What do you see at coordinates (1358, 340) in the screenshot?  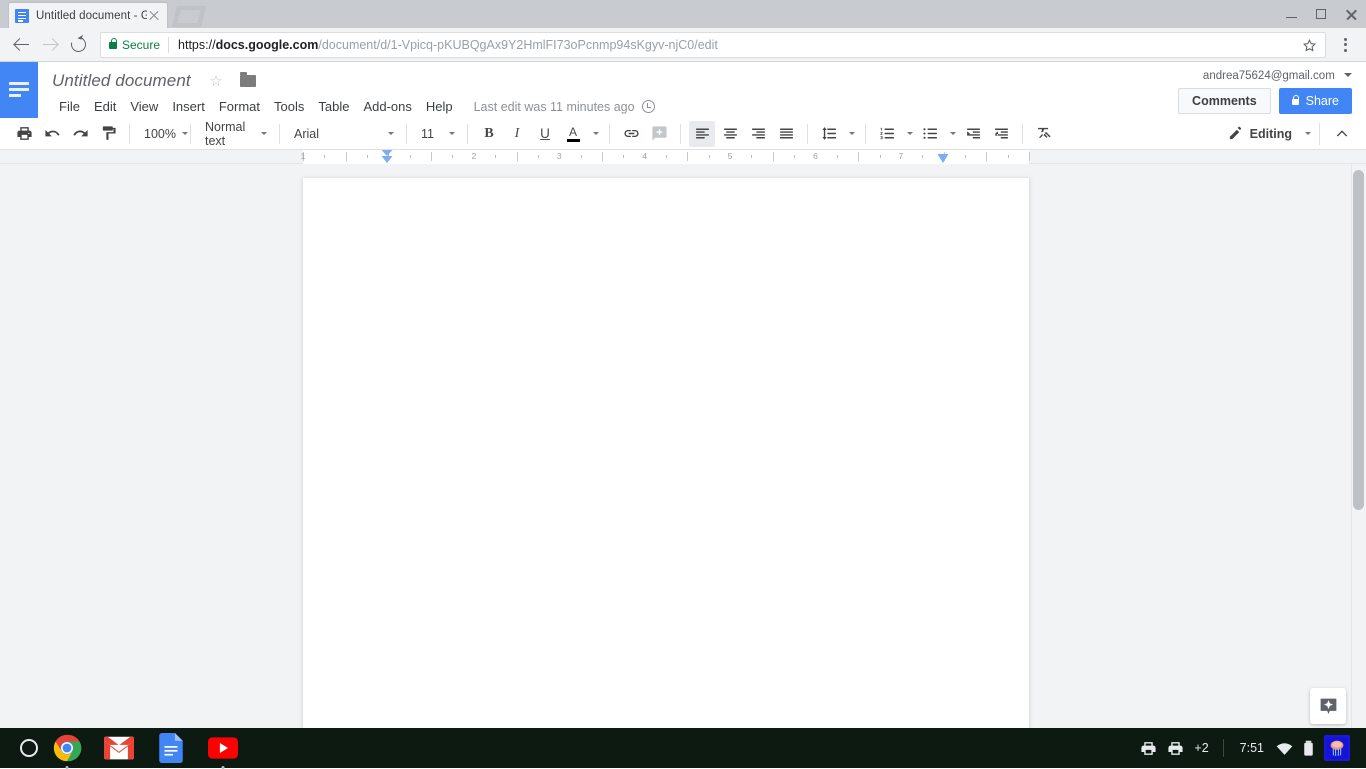 I see `scrollbar-thumb` at bounding box center [1358, 340].